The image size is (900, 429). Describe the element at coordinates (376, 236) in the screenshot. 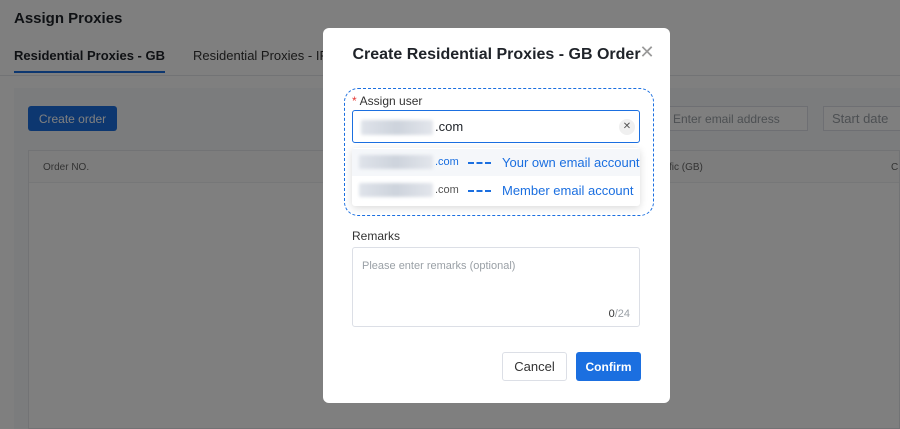

I see `remarks-label: Remarks` at that location.